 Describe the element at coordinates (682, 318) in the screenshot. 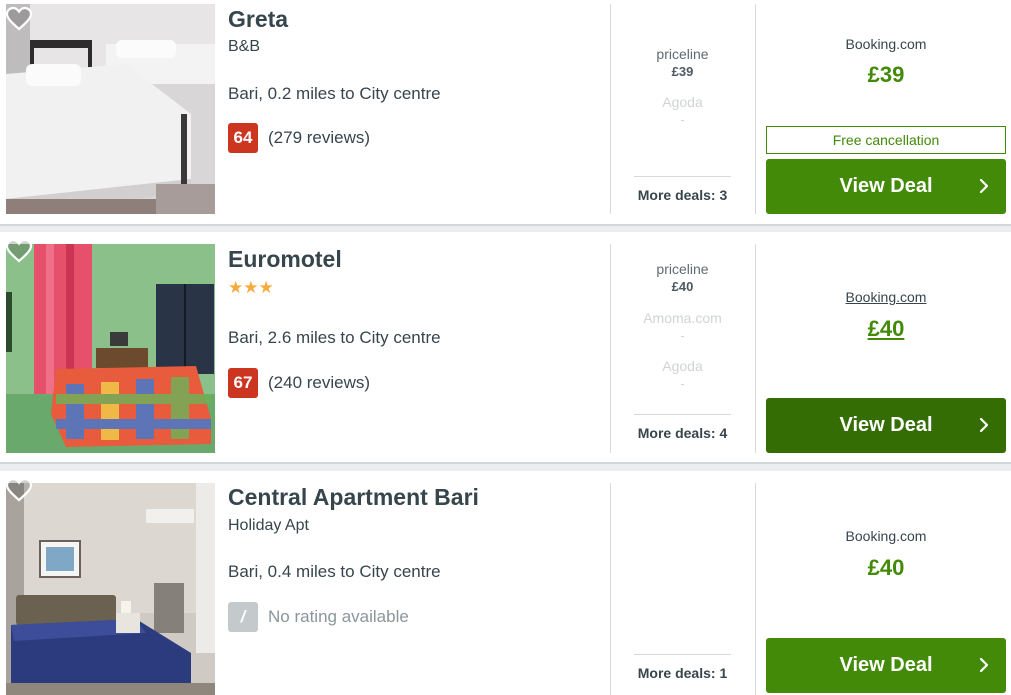

I see `provider-name: Amoma.com` at that location.